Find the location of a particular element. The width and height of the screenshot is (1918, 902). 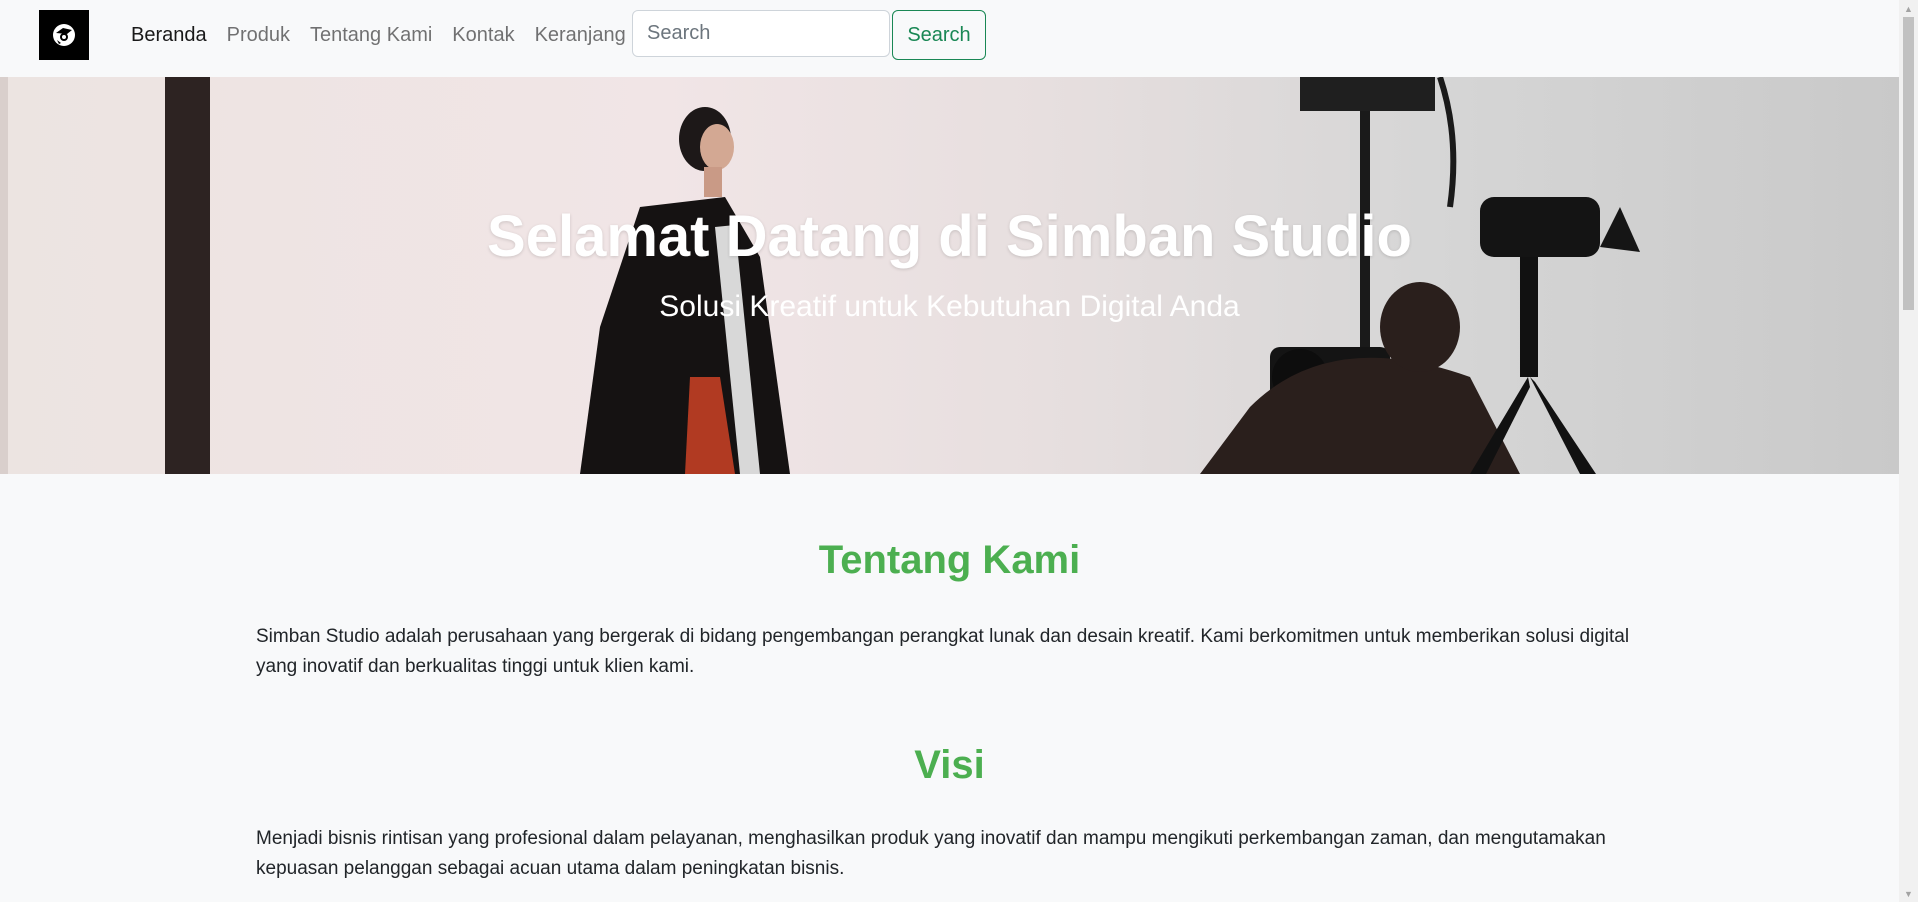

nav-link-beranda: Beranda is located at coordinates (174, 35).